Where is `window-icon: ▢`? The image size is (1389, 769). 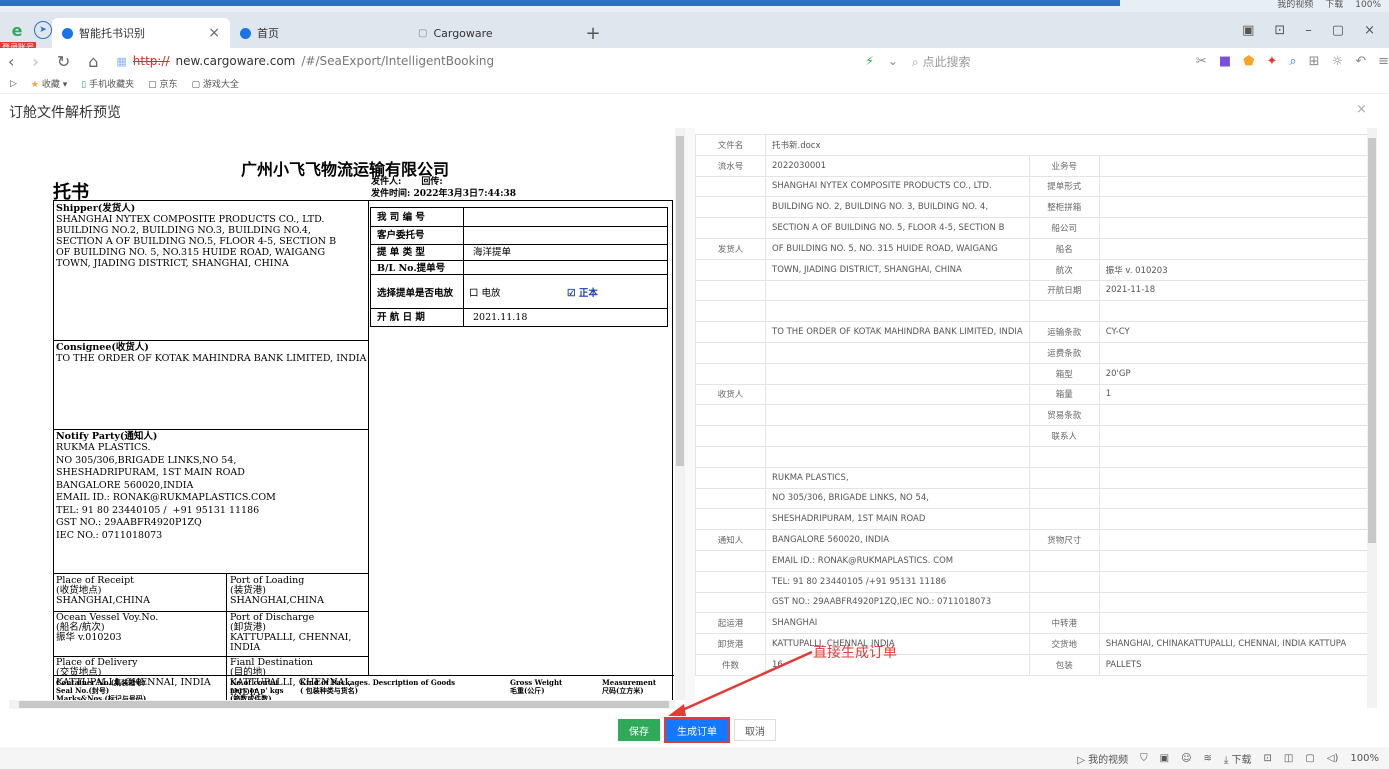
window-icon: ▢ is located at coordinates (1309, 758).